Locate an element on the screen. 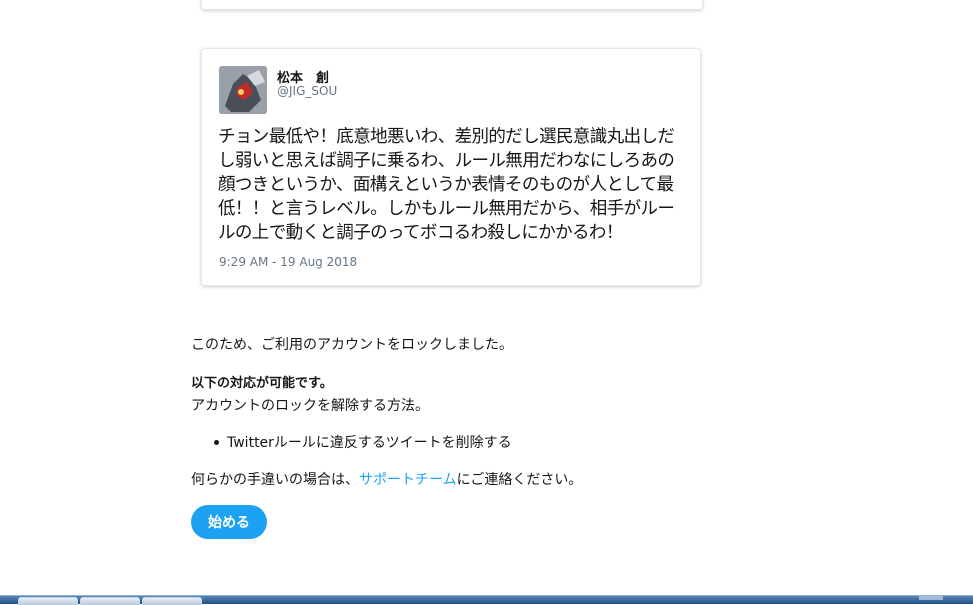 The width and height of the screenshot is (973, 605). taskbar-clock is located at coordinates (931, 598).